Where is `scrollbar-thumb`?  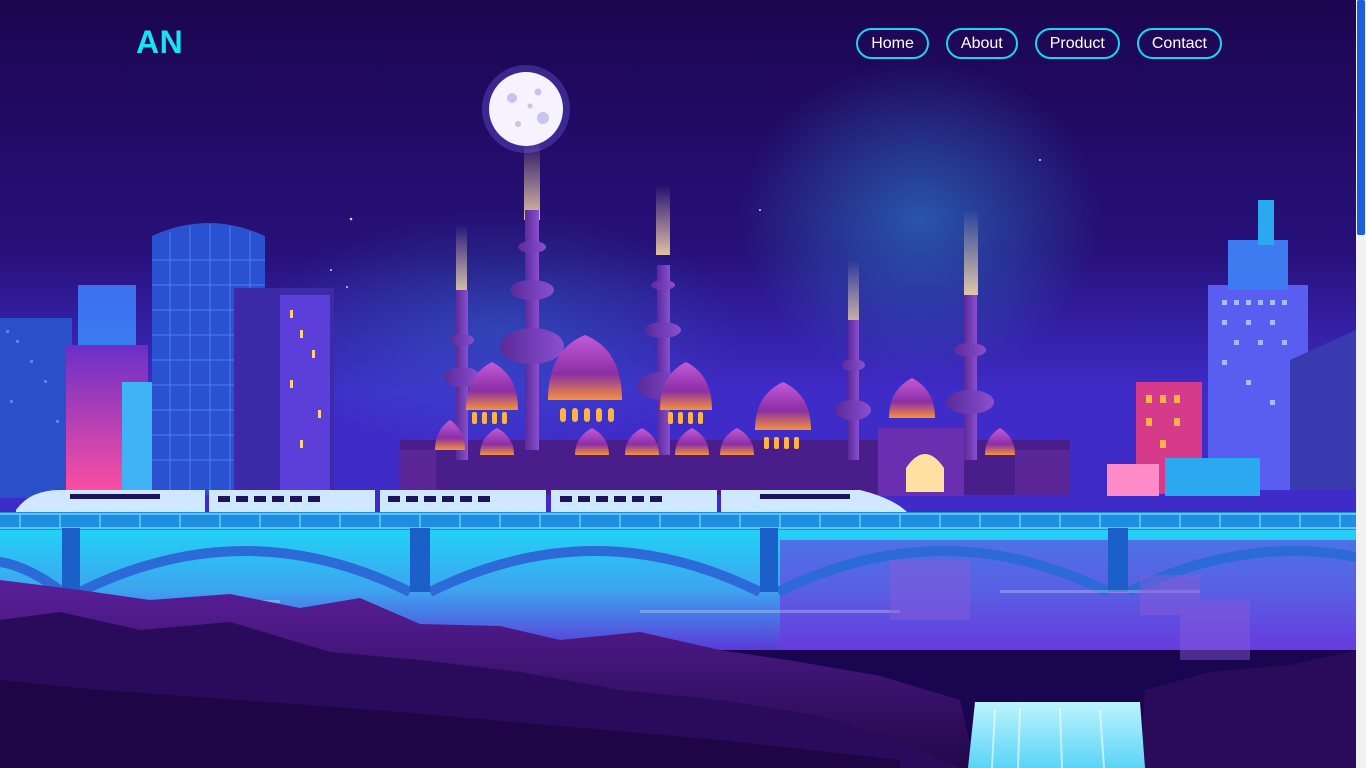
scrollbar-thumb is located at coordinates (1361, 117).